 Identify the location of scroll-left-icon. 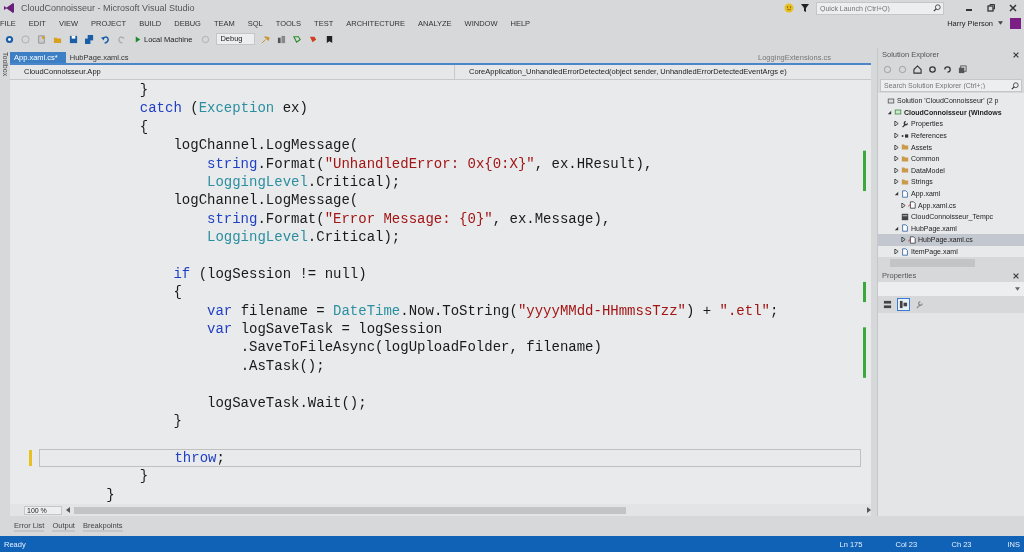
(68, 510).